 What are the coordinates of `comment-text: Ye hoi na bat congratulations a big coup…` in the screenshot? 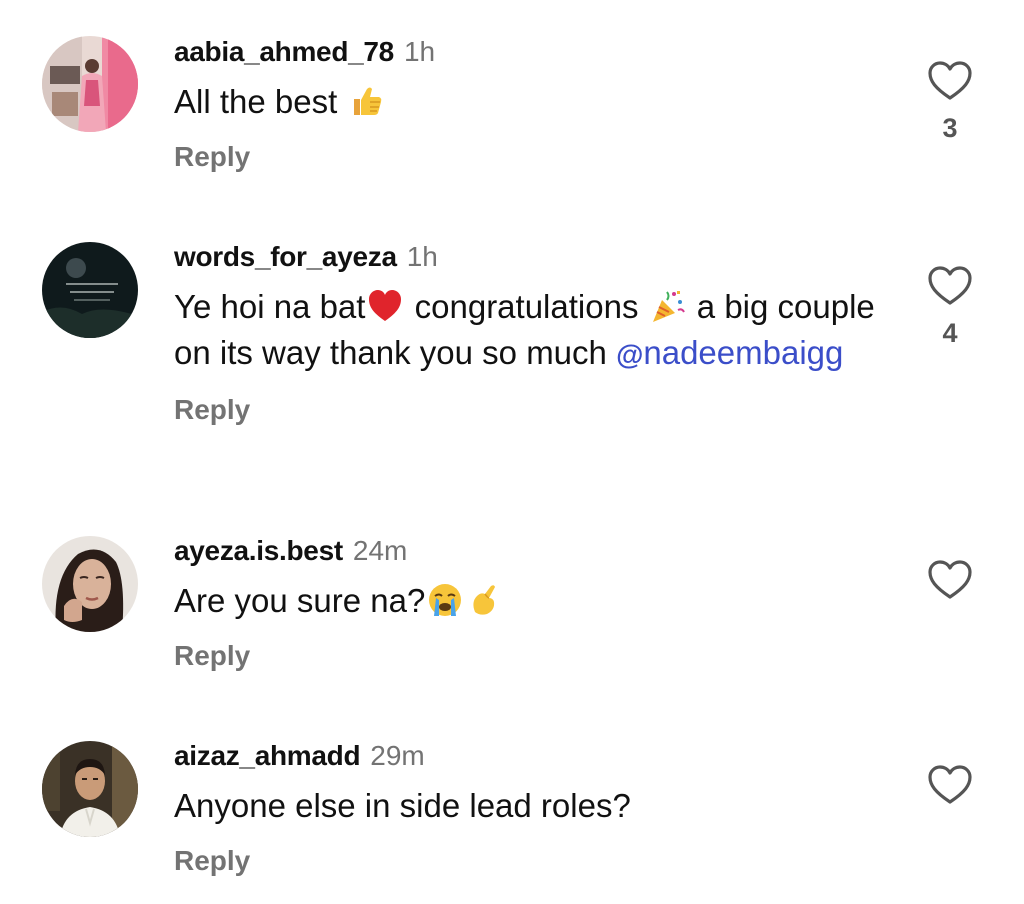 It's located at (534, 331).